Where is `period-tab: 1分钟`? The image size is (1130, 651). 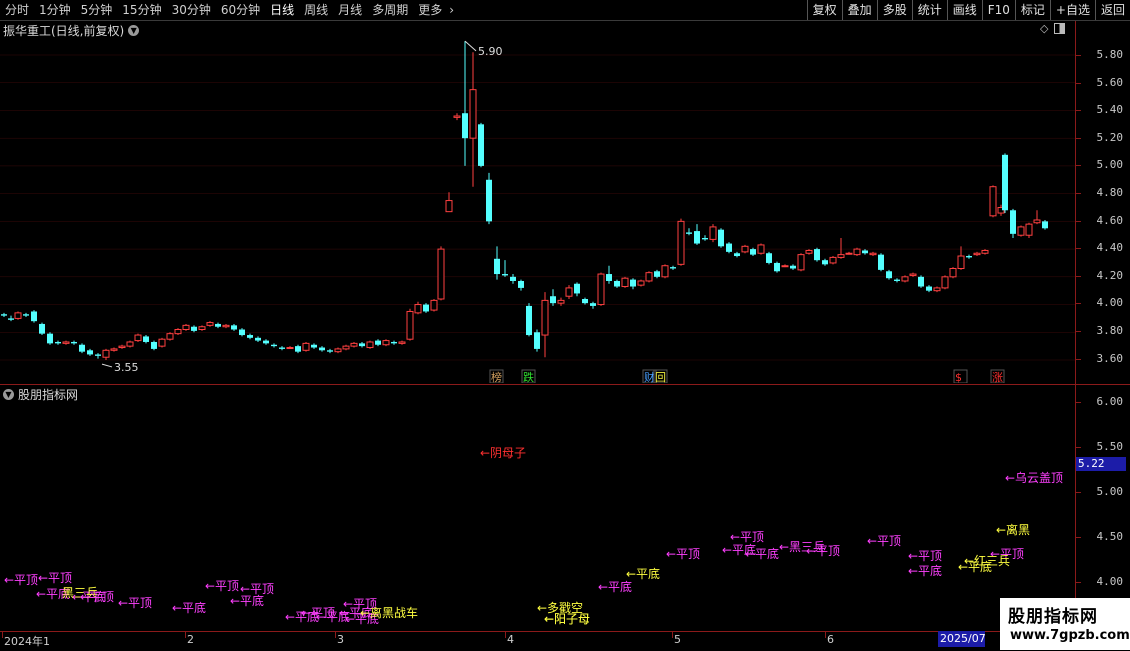
period-tab: 1分钟 is located at coordinates (55, 10).